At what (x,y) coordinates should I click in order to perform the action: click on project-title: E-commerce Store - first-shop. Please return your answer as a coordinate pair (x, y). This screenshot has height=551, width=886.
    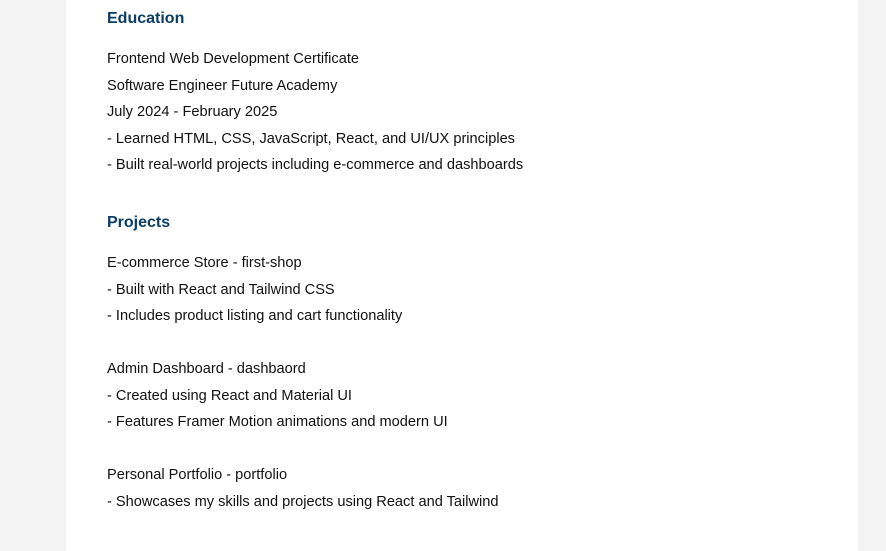
    Looking at the image, I should click on (204, 263).